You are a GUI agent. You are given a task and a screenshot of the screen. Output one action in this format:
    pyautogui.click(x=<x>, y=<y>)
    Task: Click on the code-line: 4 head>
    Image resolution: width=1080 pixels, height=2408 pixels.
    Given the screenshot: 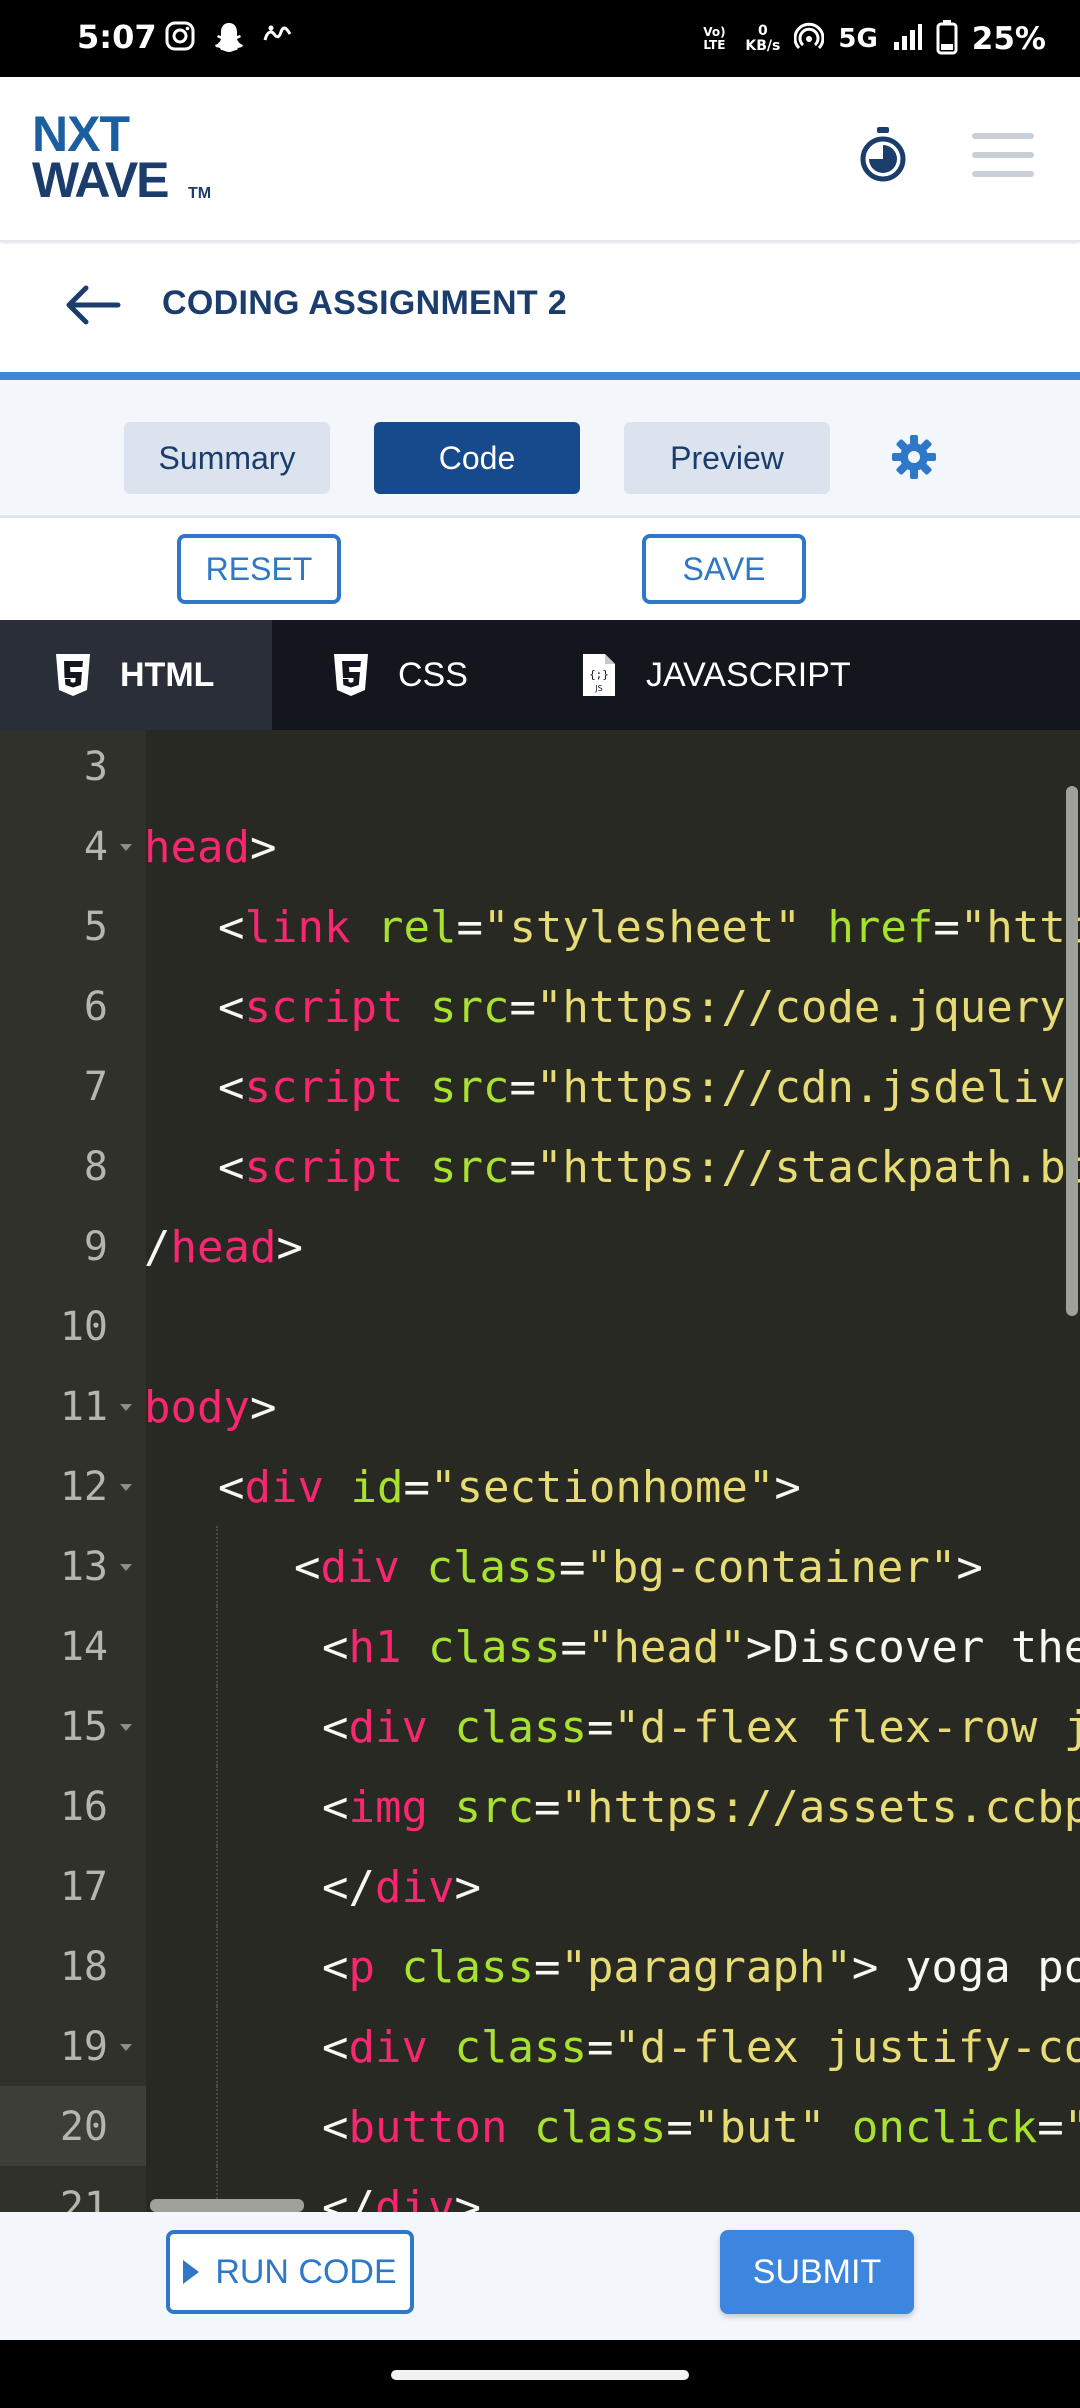 What is the action you would take?
    pyautogui.click(x=540, y=846)
    